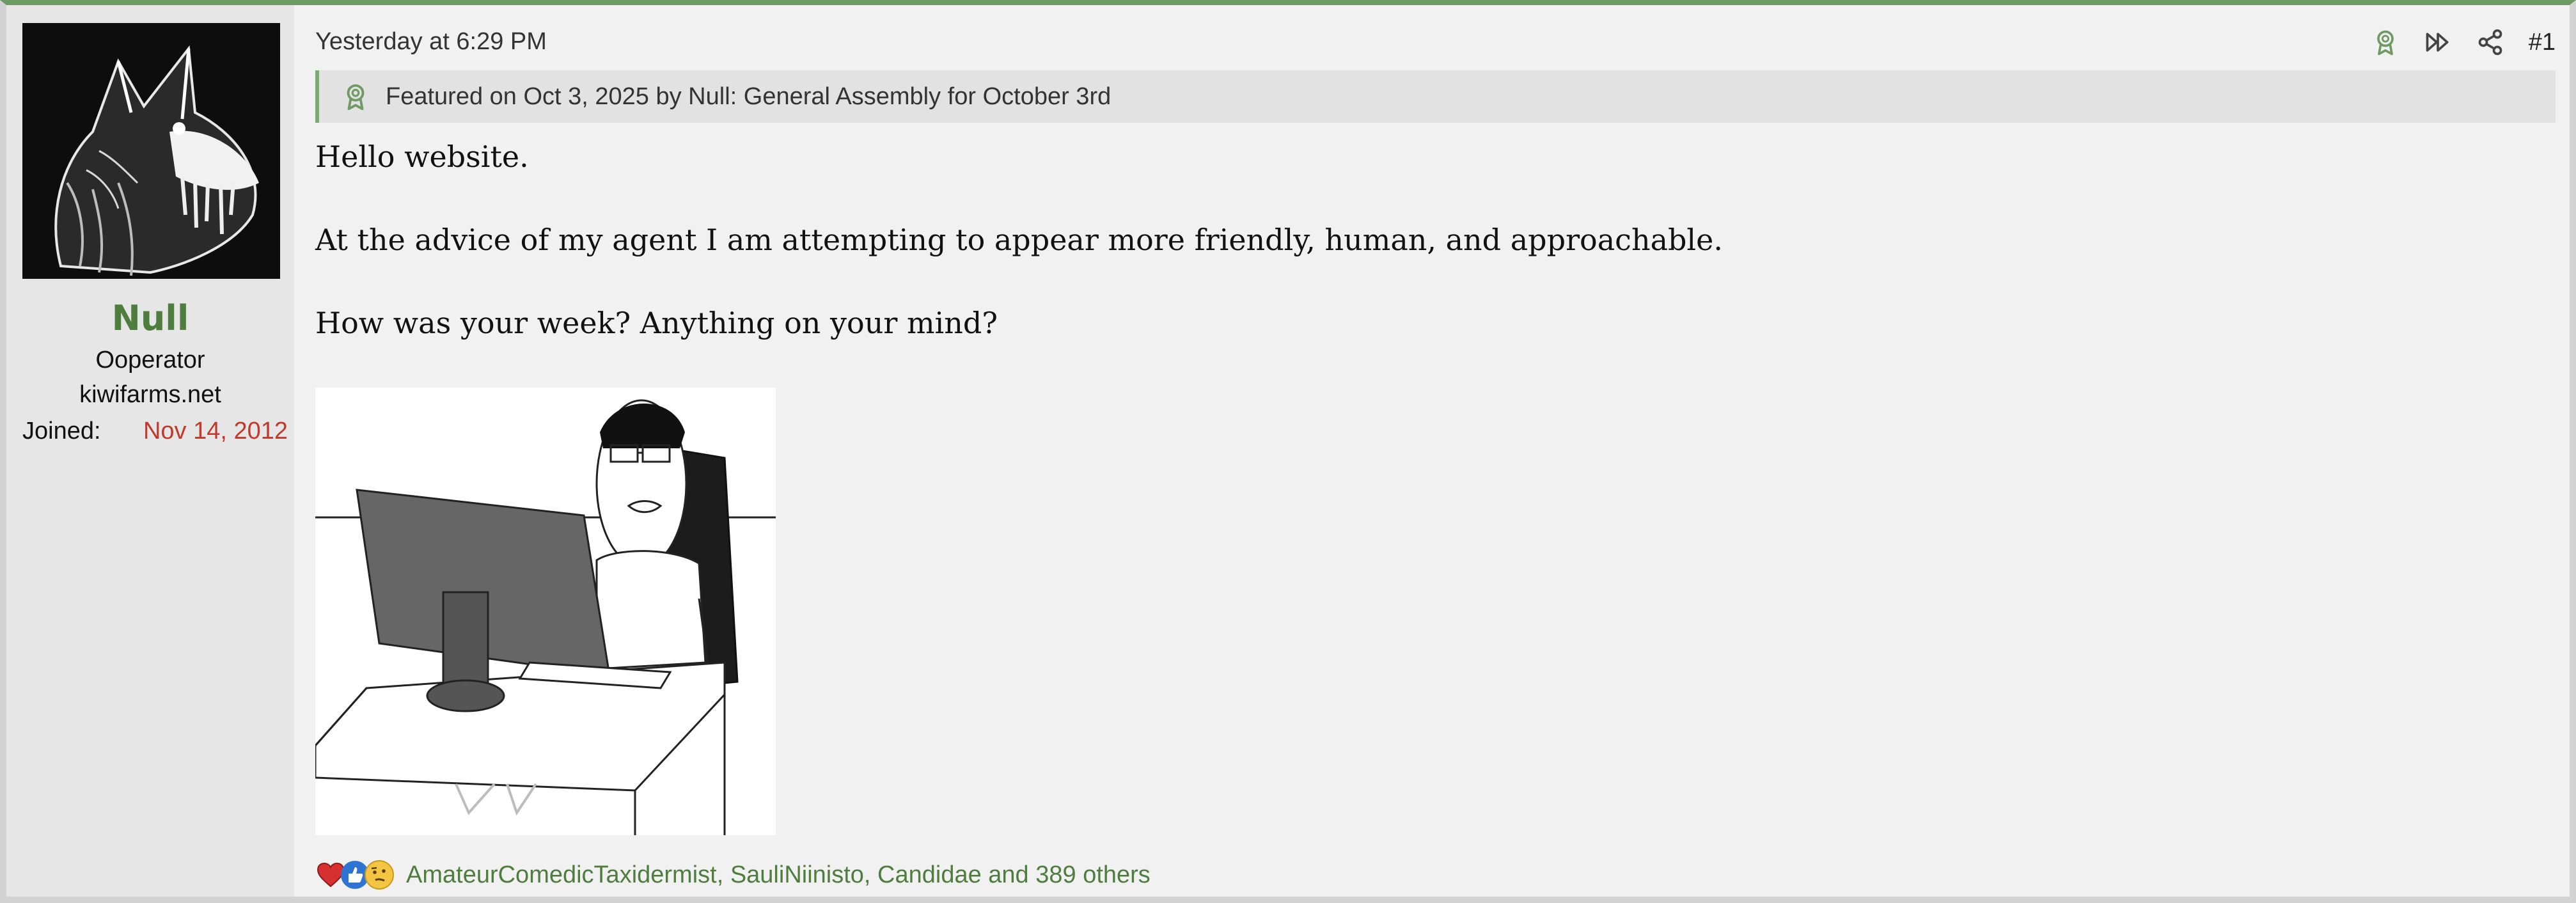 Image resolution: width=2576 pixels, height=903 pixels. I want to click on wolf-avatar-image, so click(151, 151).